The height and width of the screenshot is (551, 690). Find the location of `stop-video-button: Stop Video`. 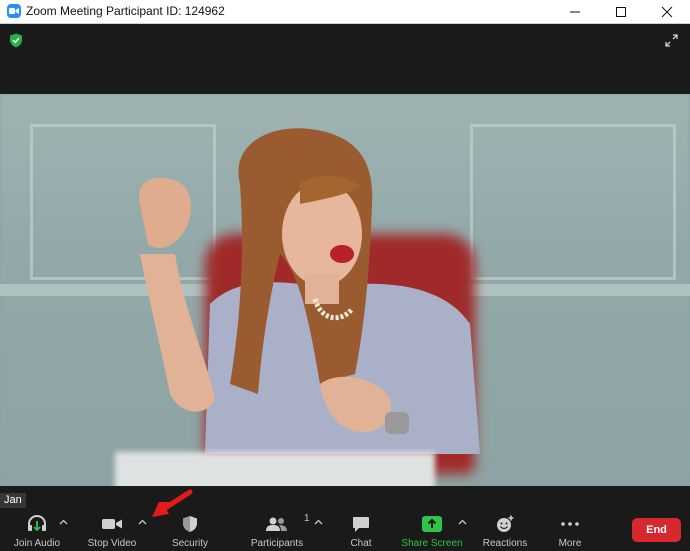

stop-video-button: Stop Video is located at coordinates (112, 530).